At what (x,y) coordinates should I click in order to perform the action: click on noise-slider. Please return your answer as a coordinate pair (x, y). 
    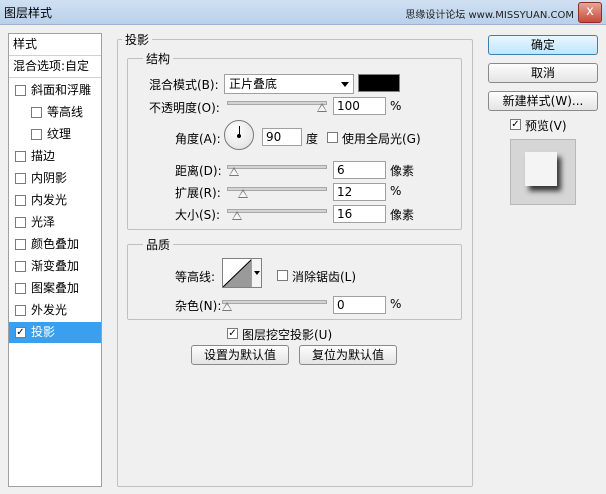
    Looking at the image, I should click on (274, 302).